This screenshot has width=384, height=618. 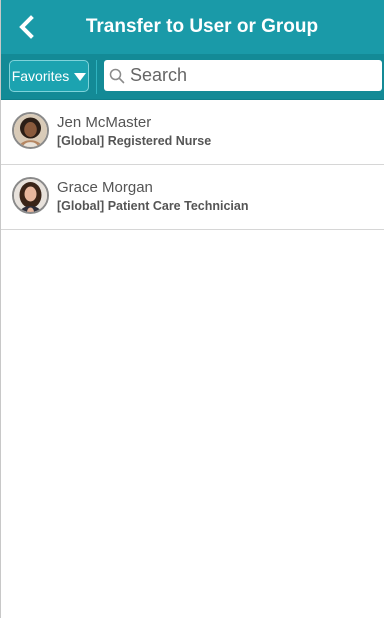 I want to click on chevron-left-icon, so click(x=26, y=27).